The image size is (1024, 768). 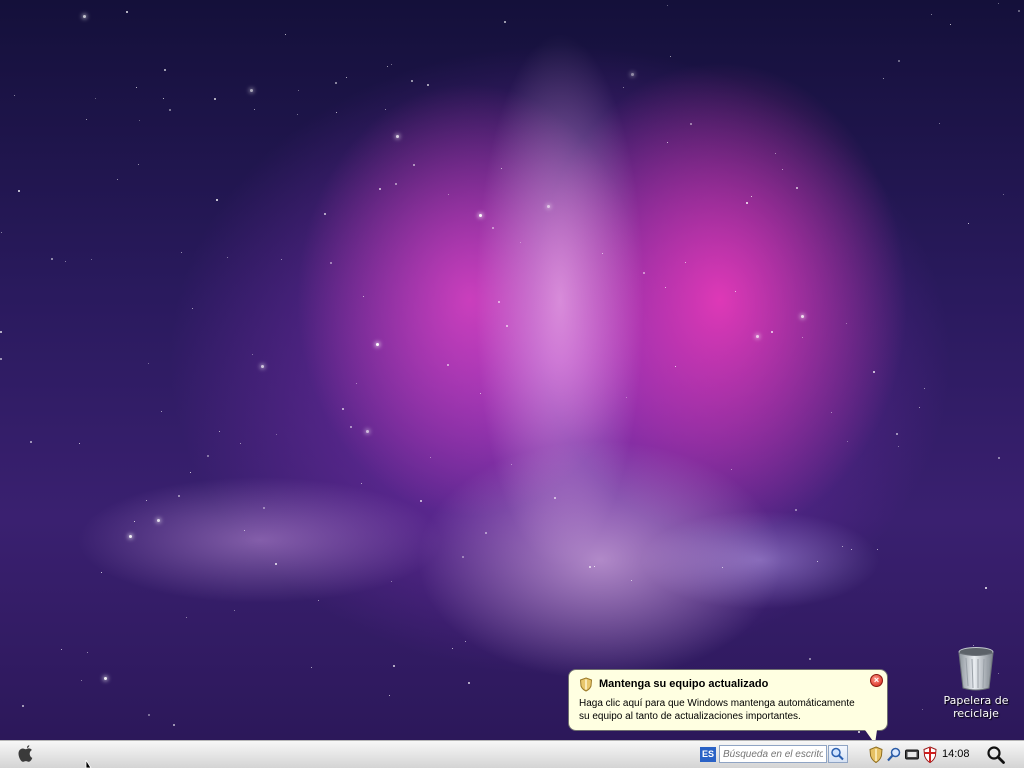 What do you see at coordinates (871, 735) in the screenshot?
I see `balloon-tail` at bounding box center [871, 735].